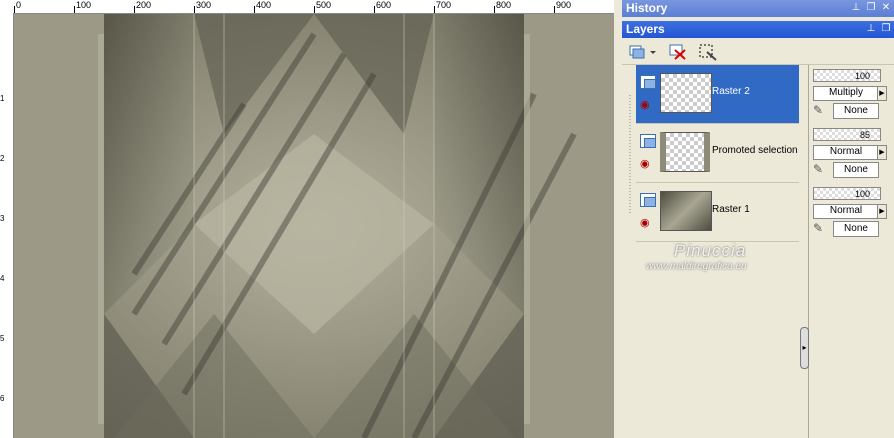 This screenshot has width=894, height=438. What do you see at coordinates (84, 5) in the screenshot?
I see `ruler-label: 100` at bounding box center [84, 5].